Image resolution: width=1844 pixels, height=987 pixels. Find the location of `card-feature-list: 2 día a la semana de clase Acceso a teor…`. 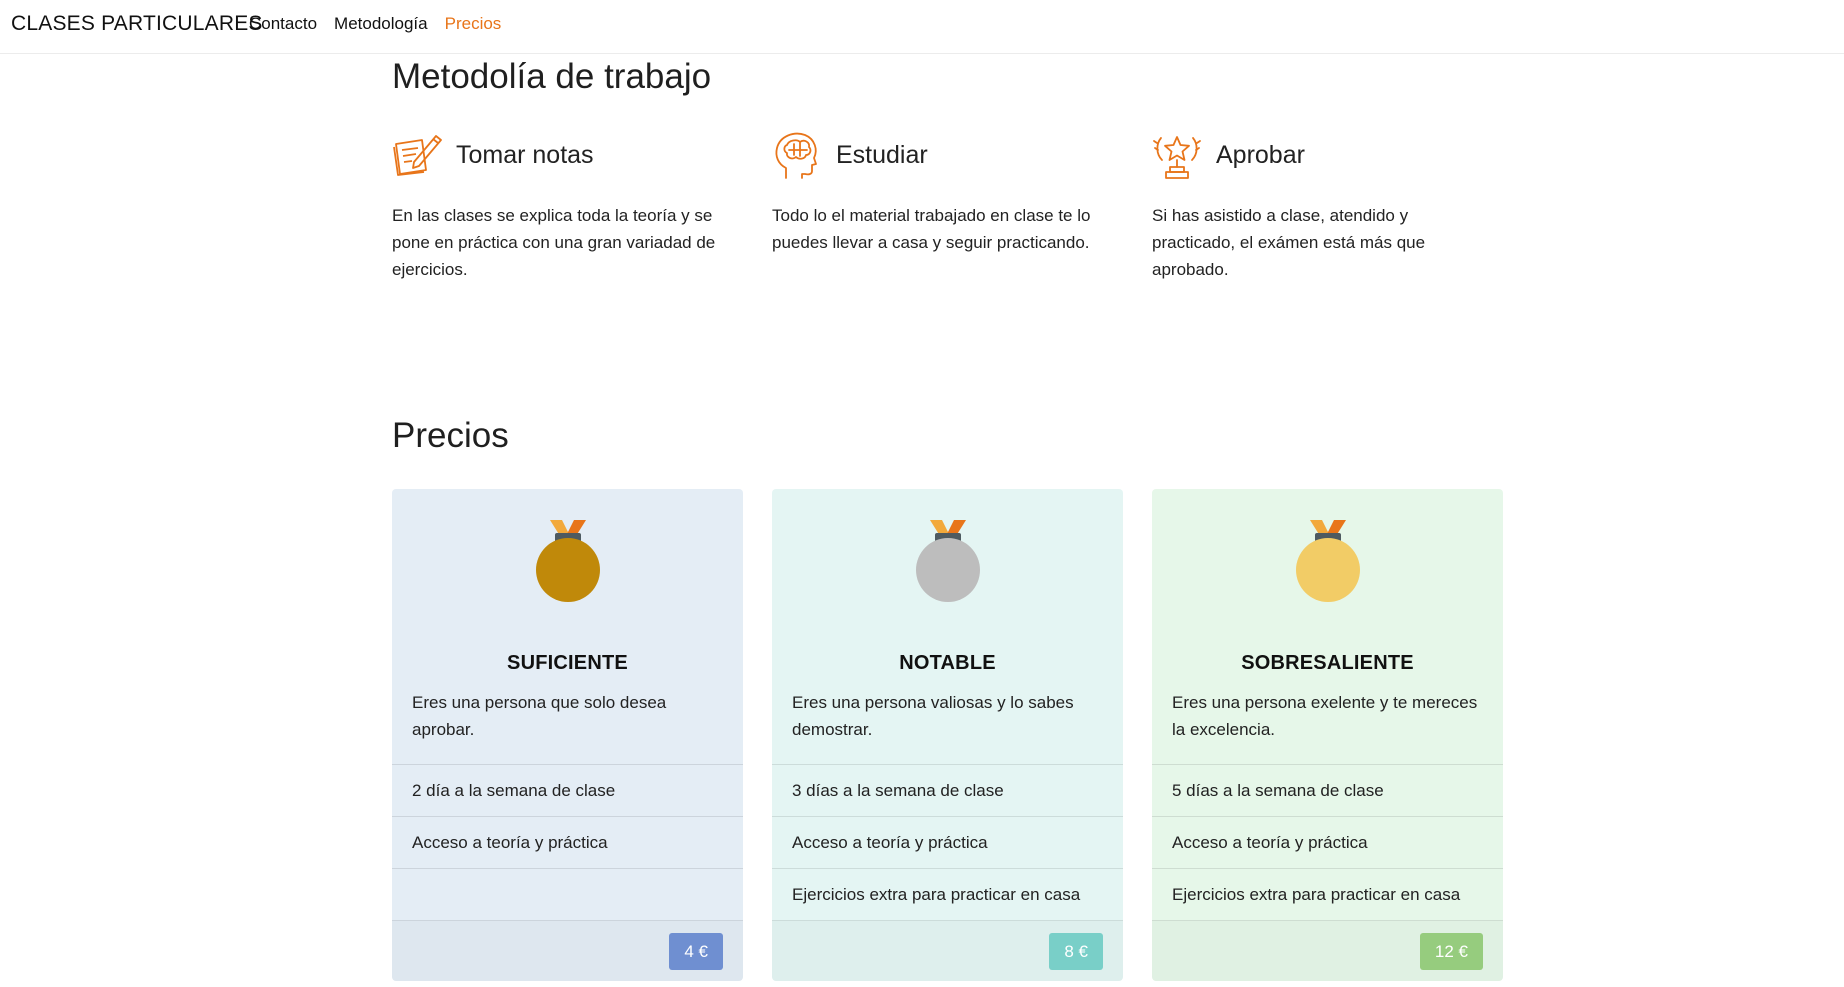

card-feature-list: 2 día a la semana de clase Acceso a teor… is located at coordinates (567, 842).